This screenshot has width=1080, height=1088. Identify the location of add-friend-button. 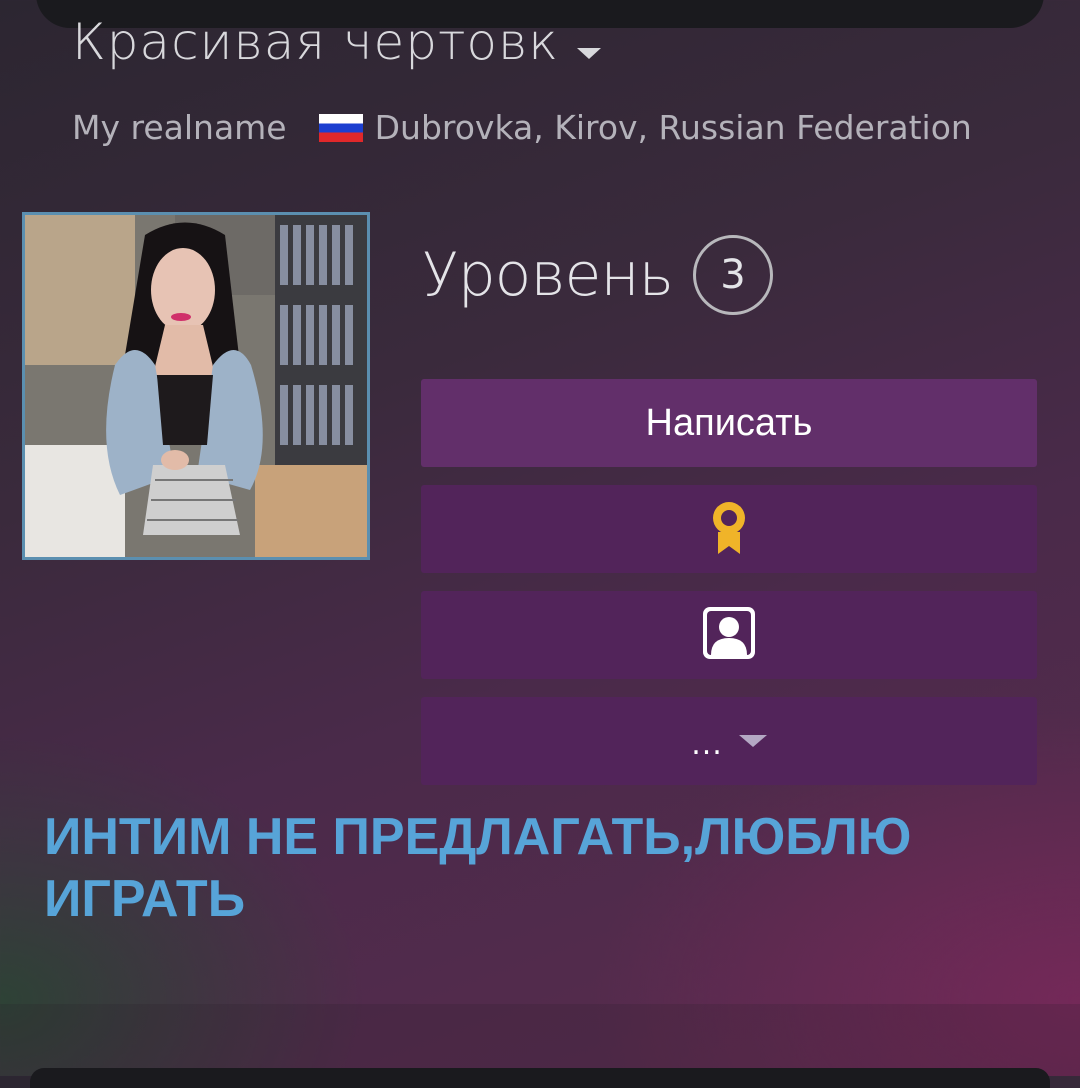
(729, 635).